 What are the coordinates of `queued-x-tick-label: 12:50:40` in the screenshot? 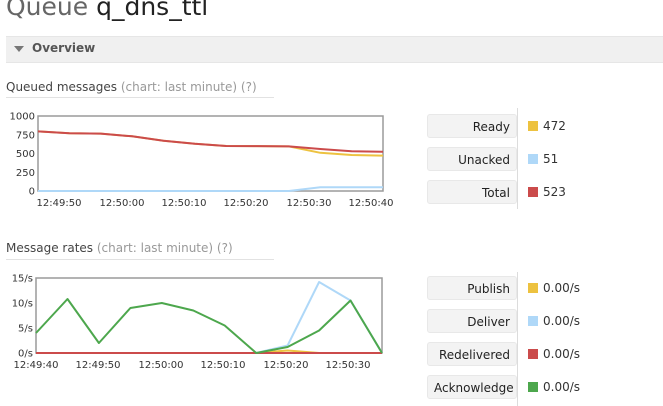 It's located at (371, 203).